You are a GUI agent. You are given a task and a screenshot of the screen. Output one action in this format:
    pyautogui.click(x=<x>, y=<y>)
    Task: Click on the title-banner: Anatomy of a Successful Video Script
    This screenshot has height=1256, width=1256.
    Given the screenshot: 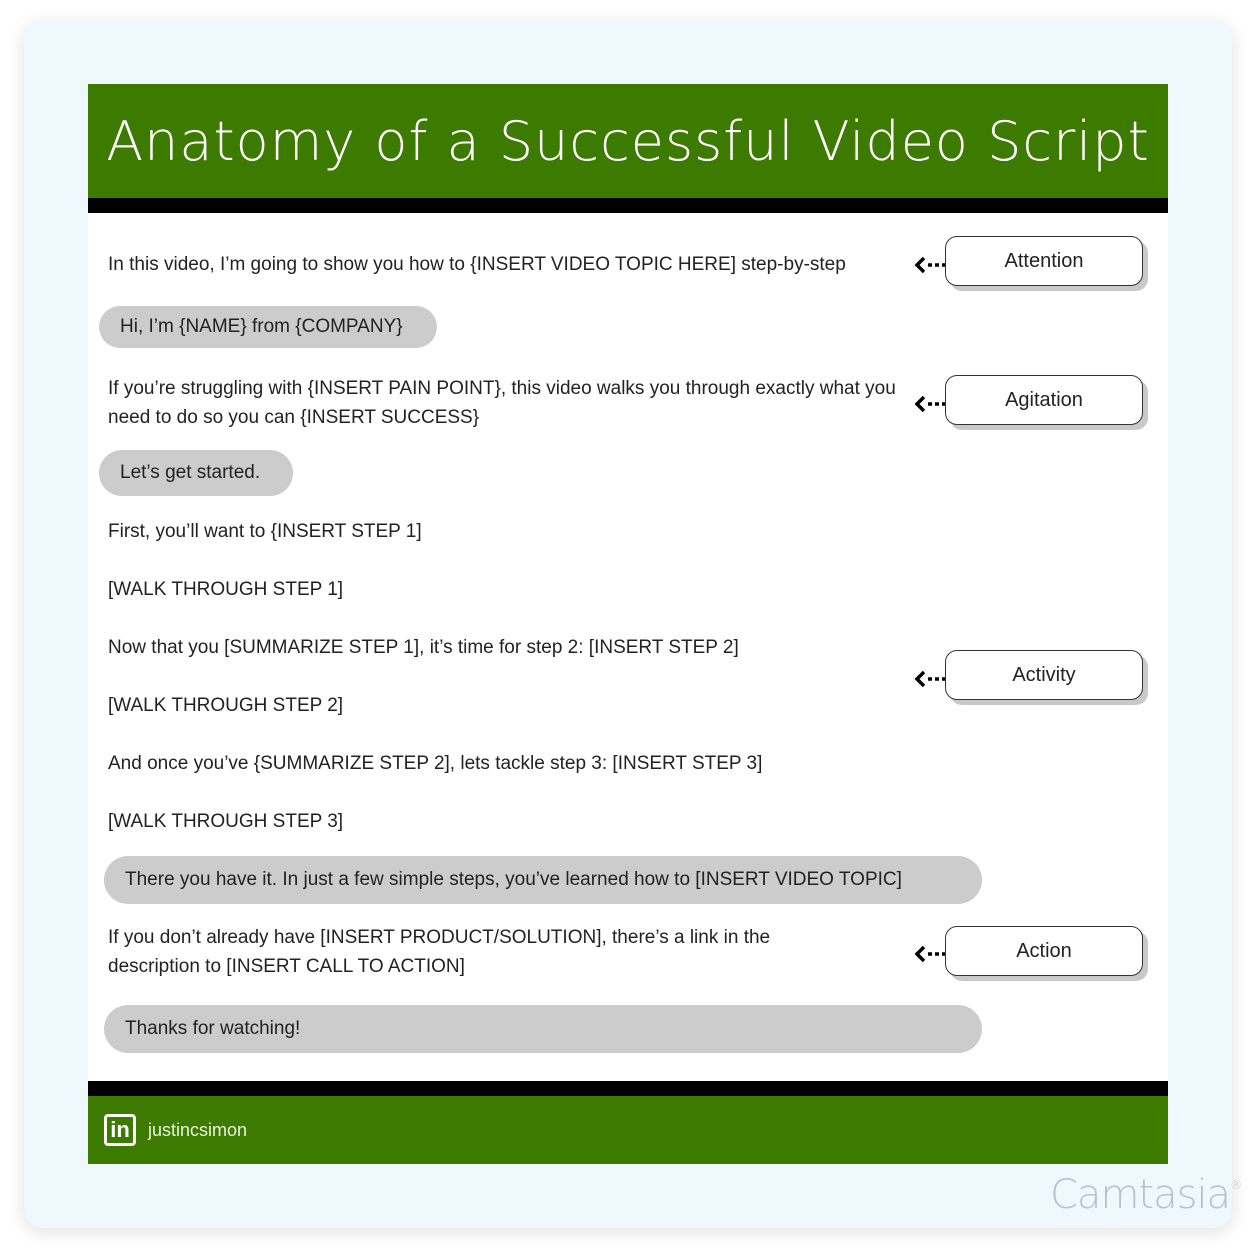 What is the action you would take?
    pyautogui.click(x=628, y=141)
    